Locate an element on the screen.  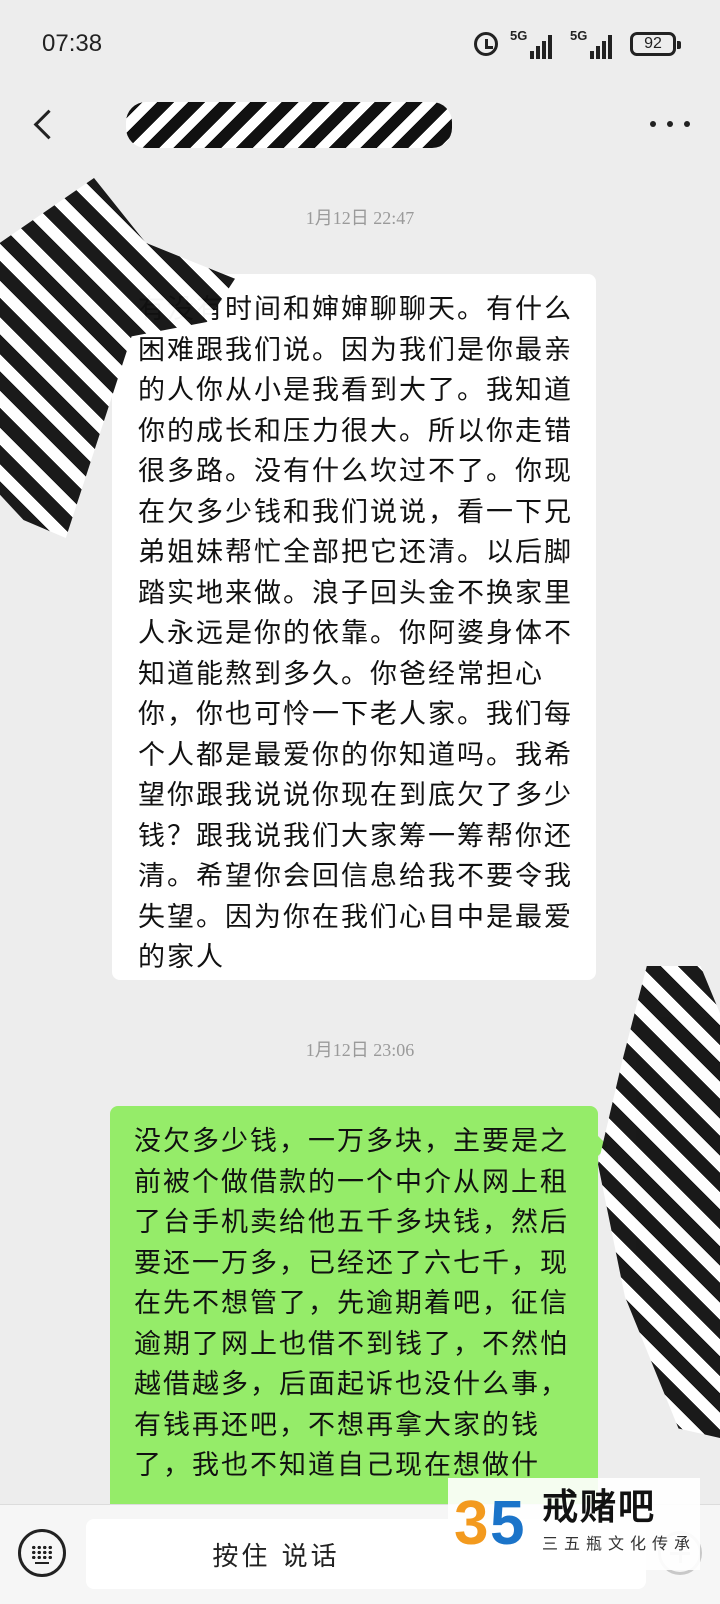
chat-header is located at coordinates (360, 124).